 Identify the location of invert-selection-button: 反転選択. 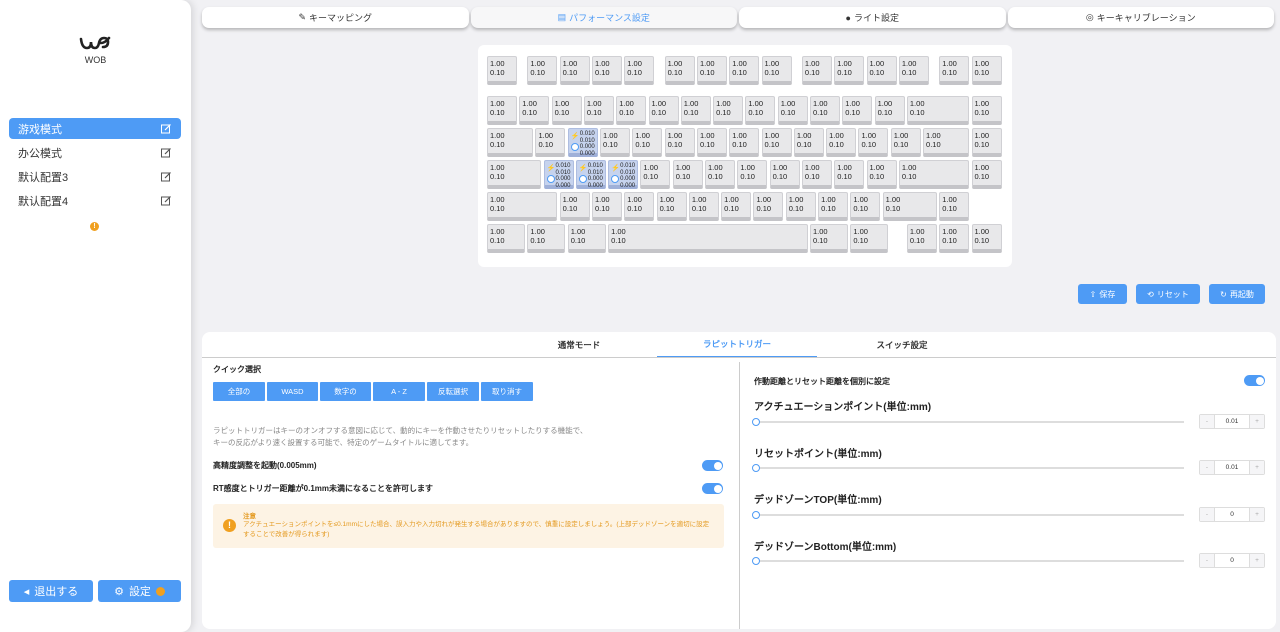
(453, 391).